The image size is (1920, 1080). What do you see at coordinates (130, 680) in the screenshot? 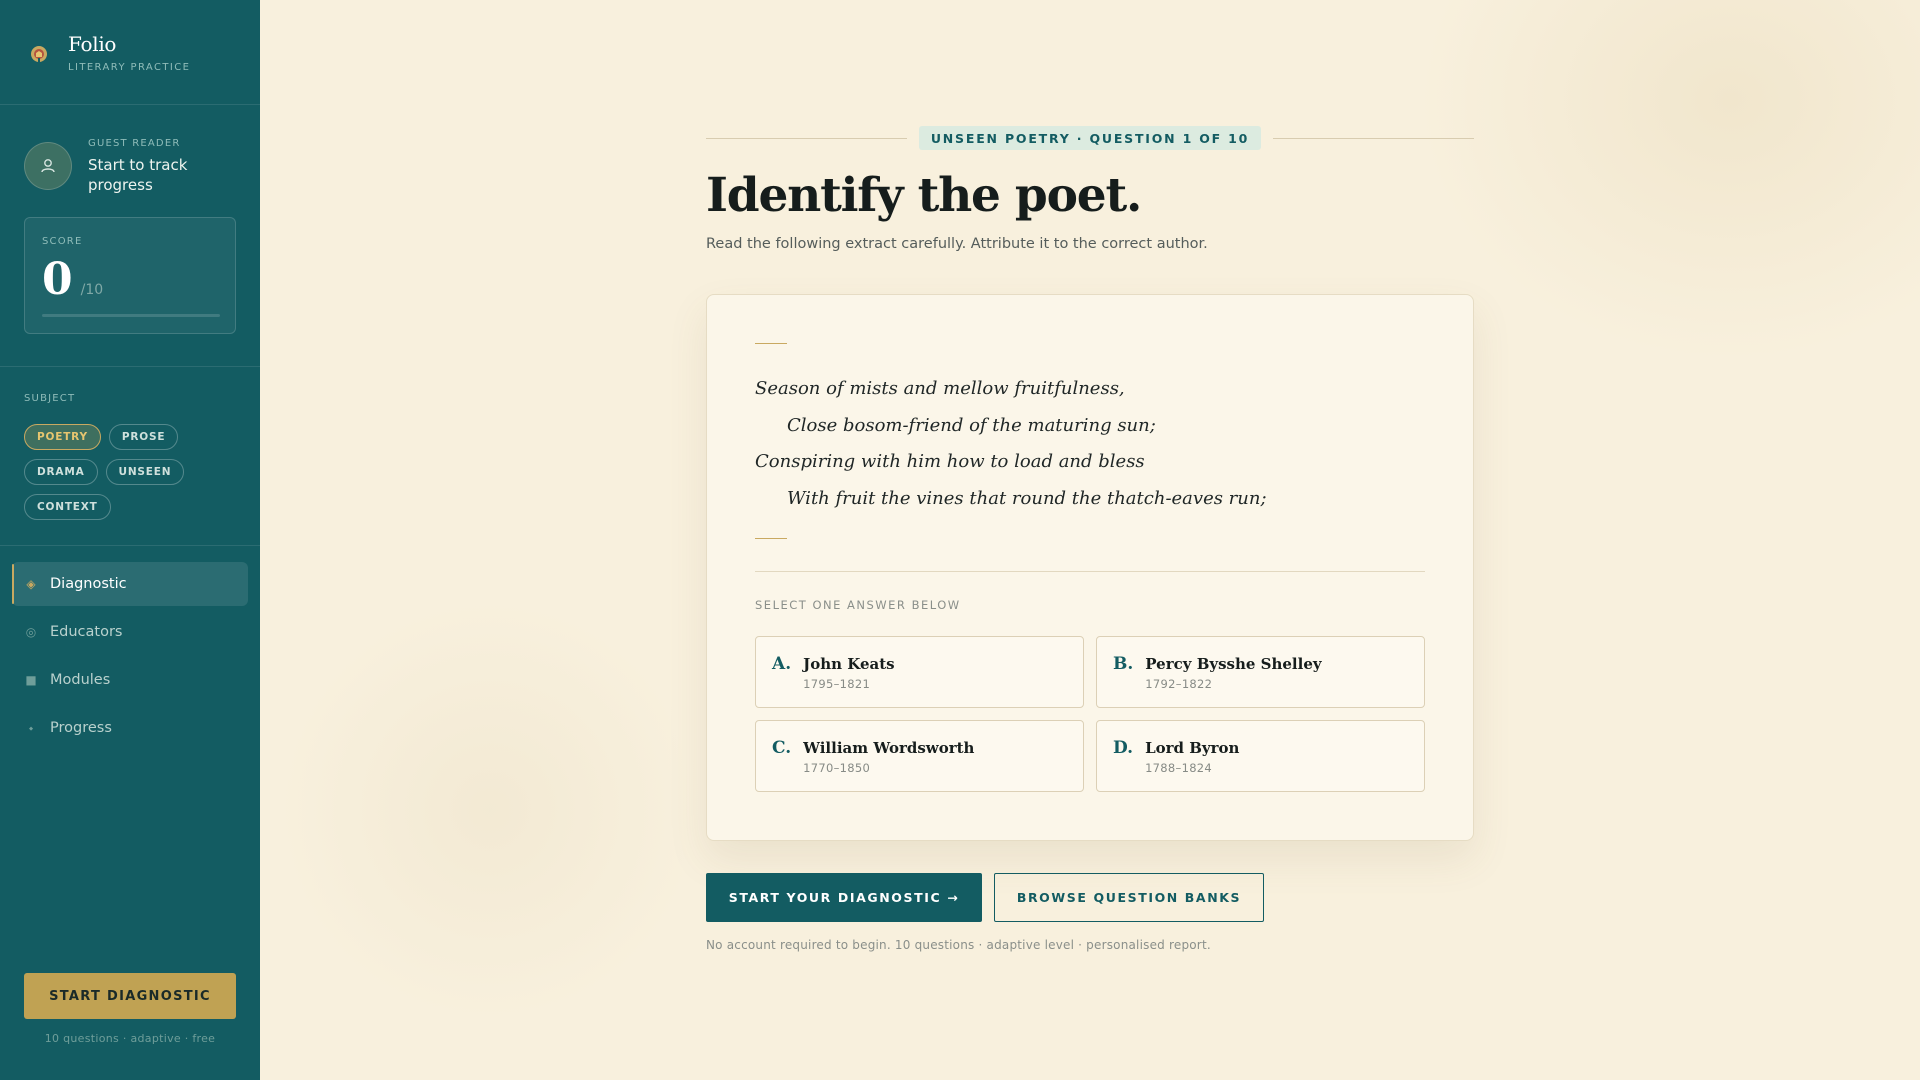
I see `nav-item-modules: ■ Modules` at bounding box center [130, 680].